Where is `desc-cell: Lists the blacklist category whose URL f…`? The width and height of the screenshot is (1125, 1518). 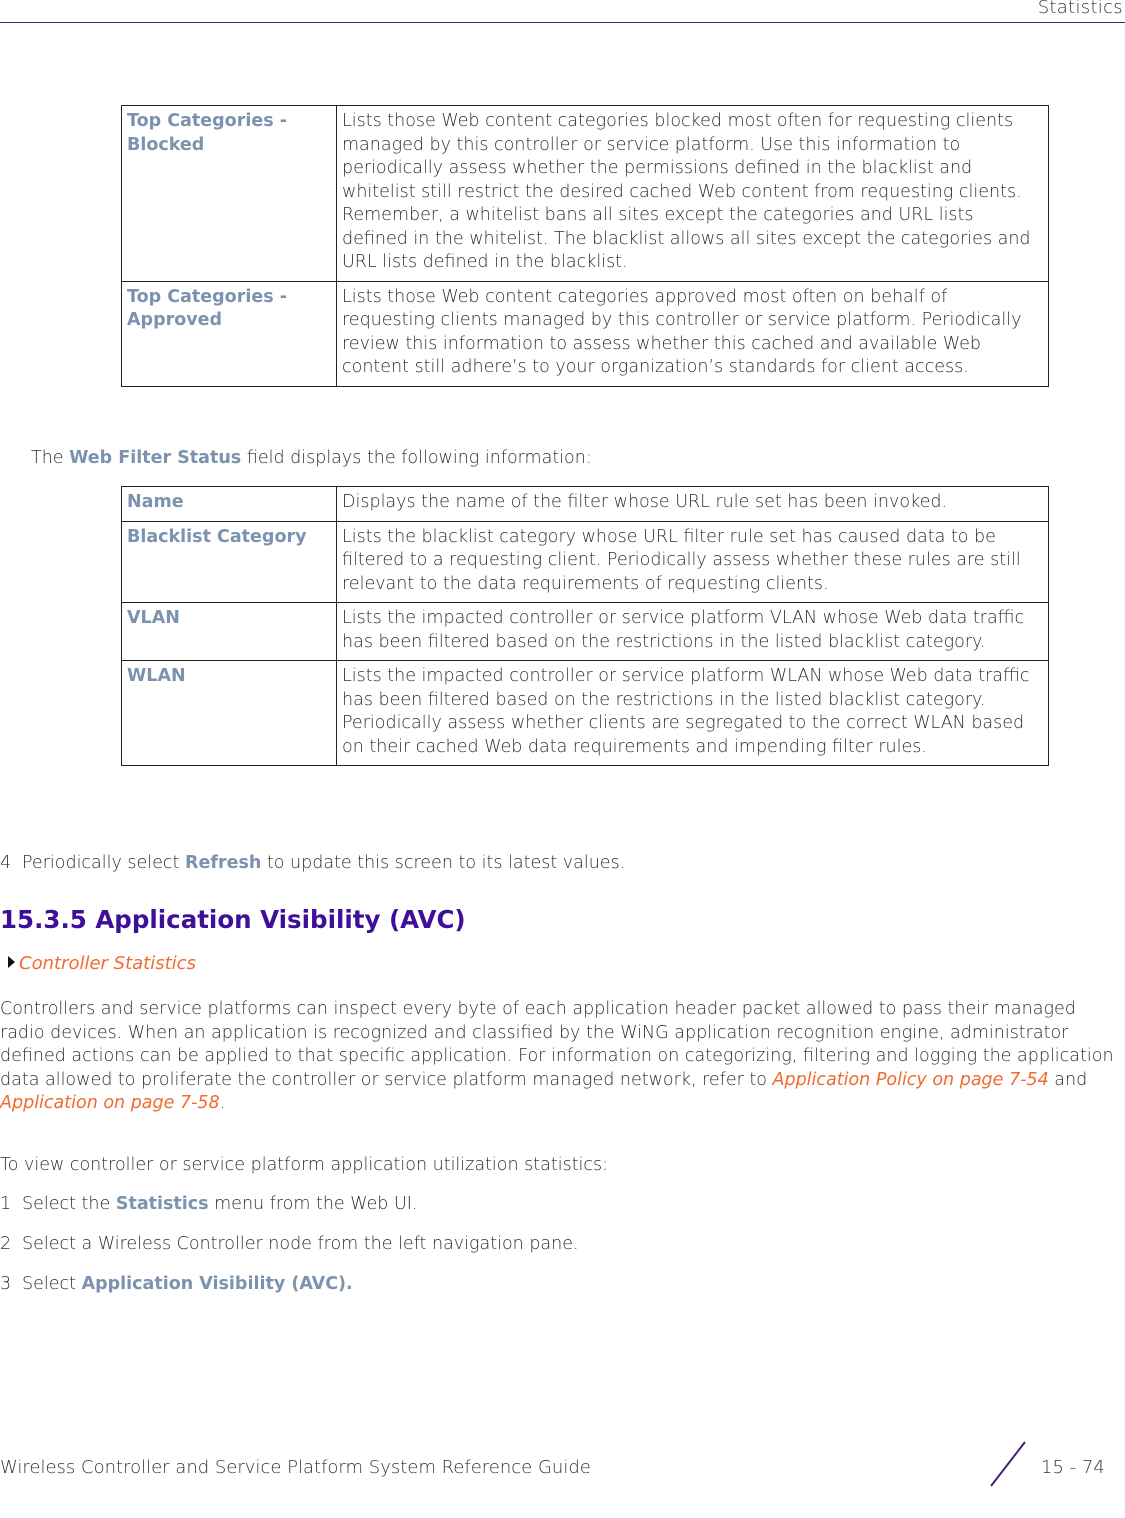
desc-cell: Lists the blacklist category whose URL f… is located at coordinates (692, 561).